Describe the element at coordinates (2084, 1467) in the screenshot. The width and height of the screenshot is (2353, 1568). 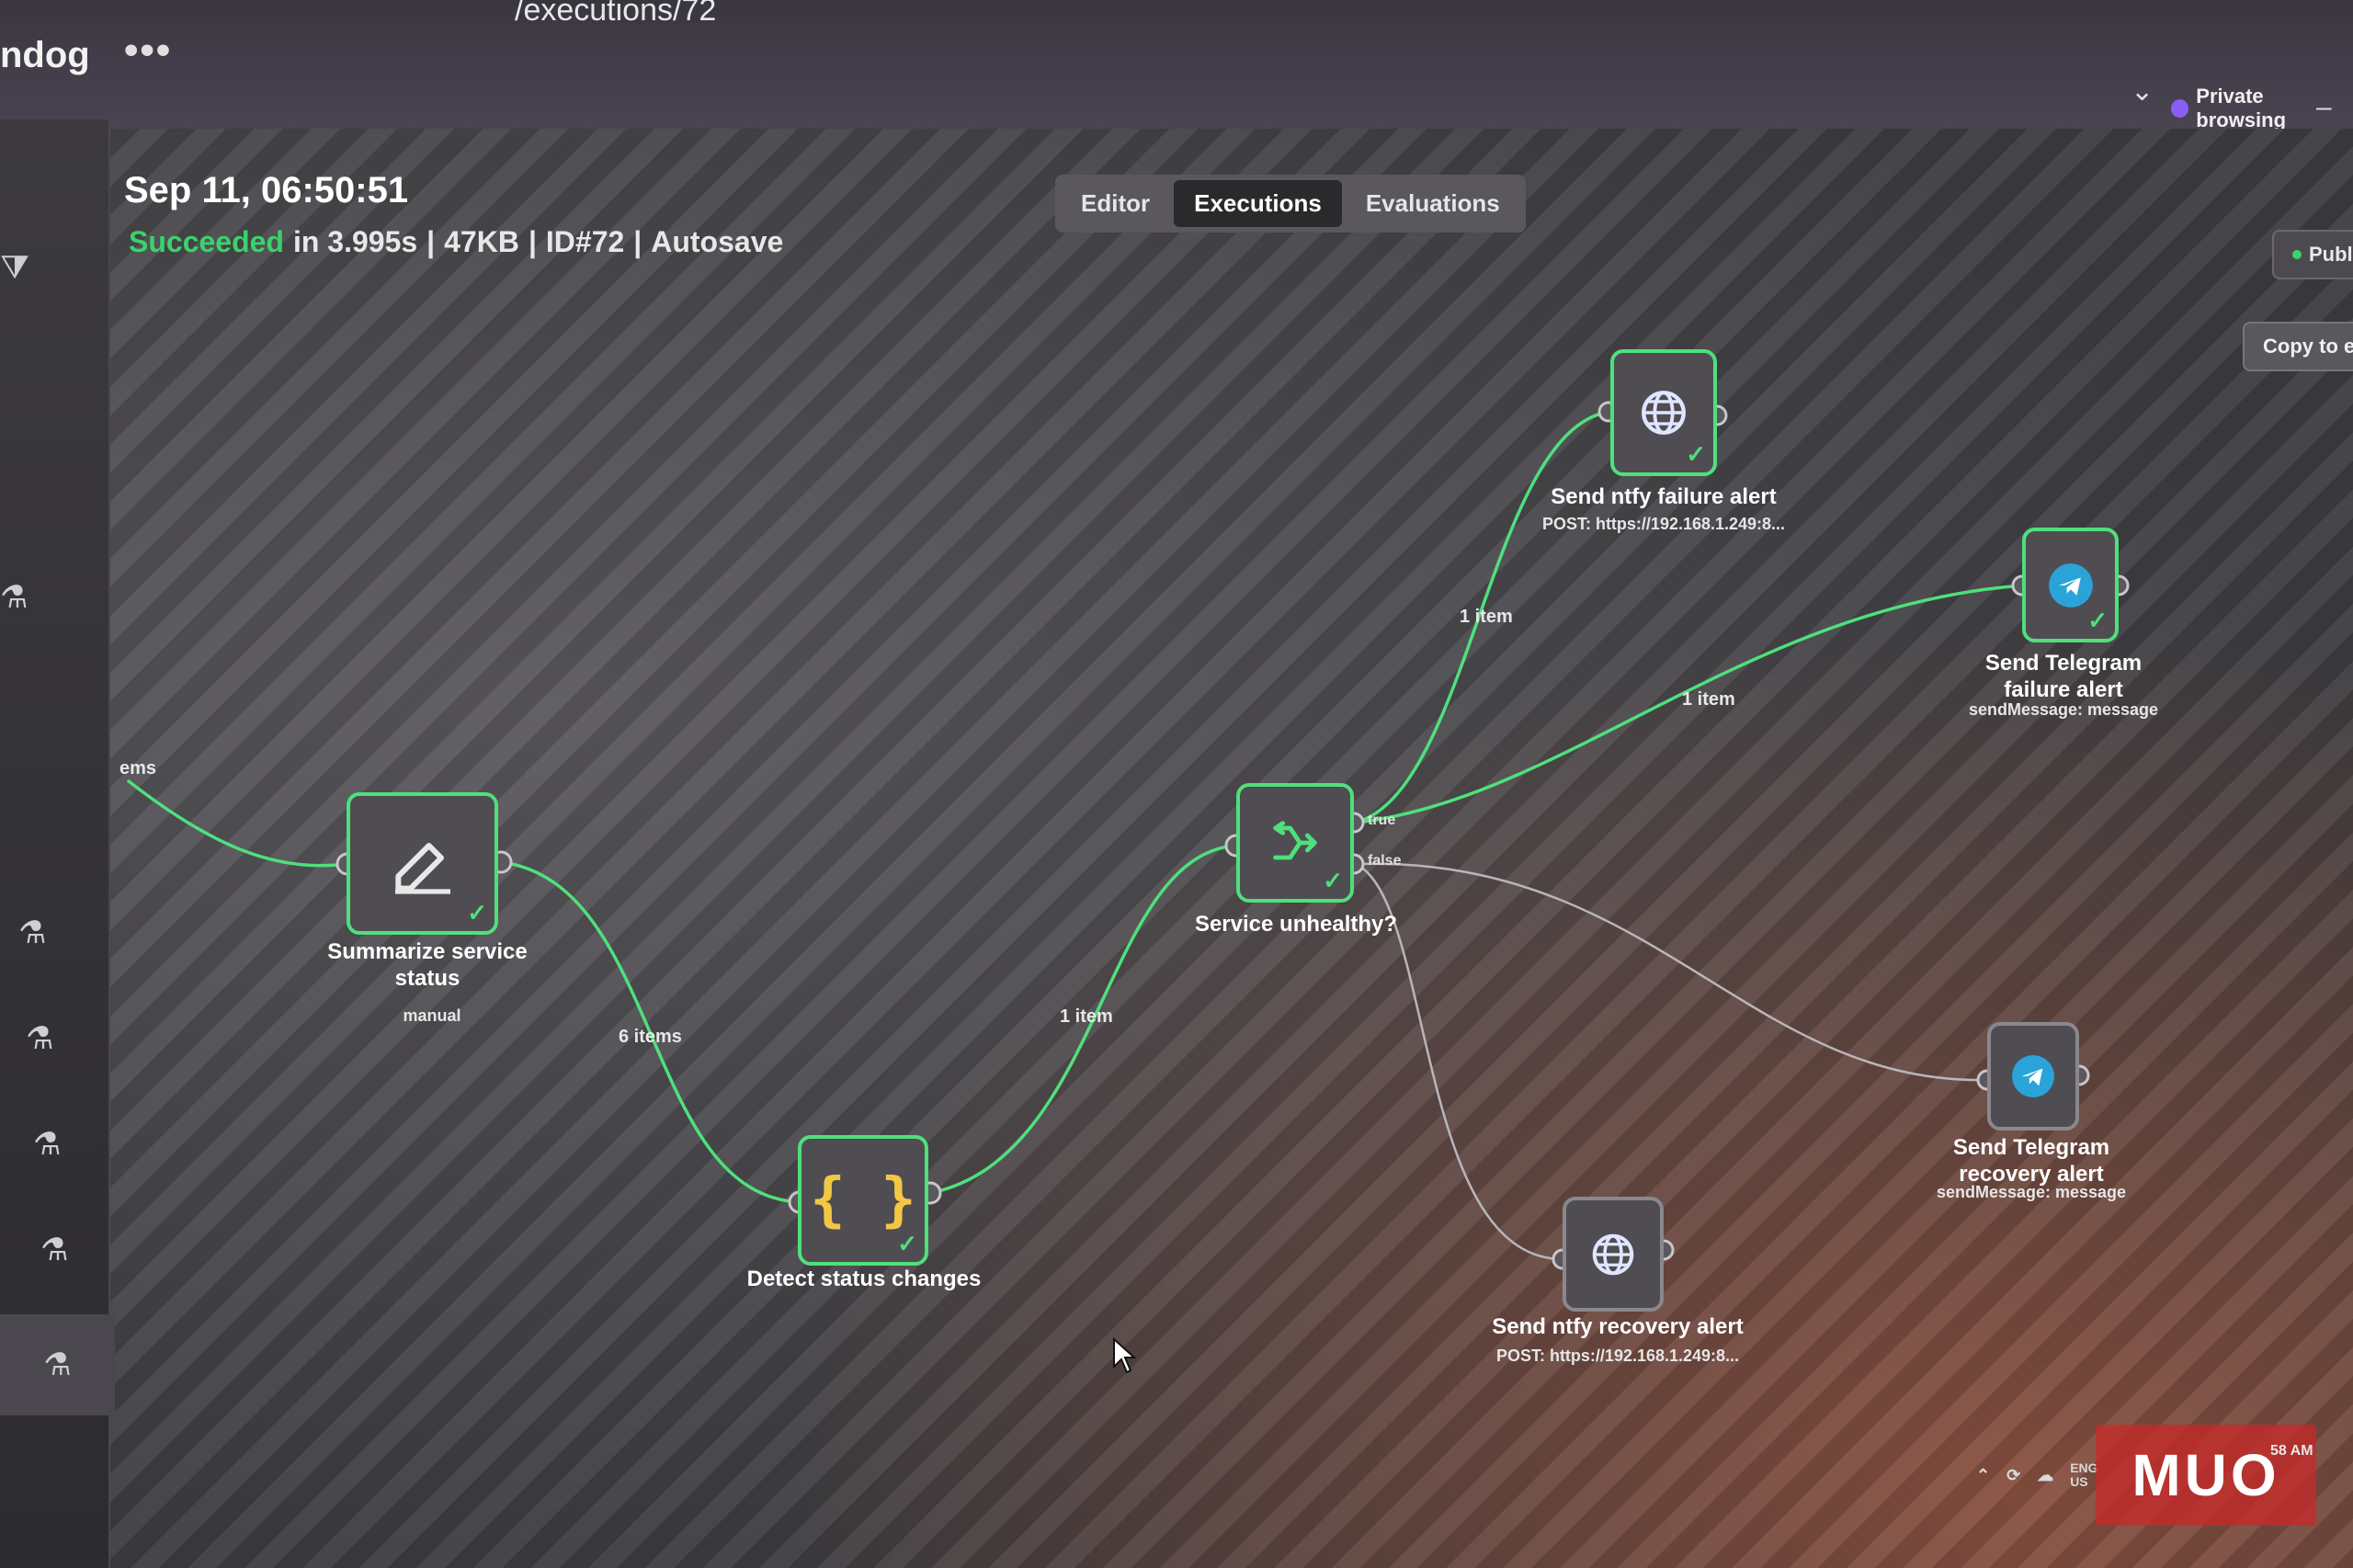
I see `language-code: ENG` at that location.